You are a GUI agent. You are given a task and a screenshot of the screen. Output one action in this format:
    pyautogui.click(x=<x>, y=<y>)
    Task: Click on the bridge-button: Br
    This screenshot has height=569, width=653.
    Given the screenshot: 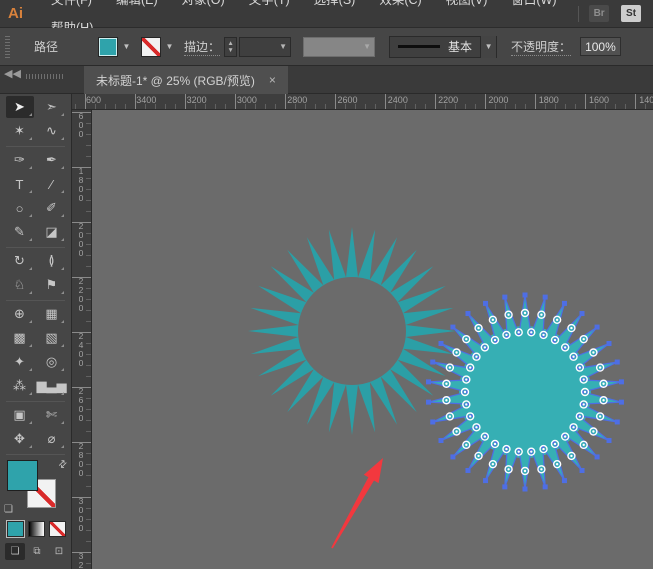 What is the action you would take?
    pyautogui.click(x=599, y=13)
    